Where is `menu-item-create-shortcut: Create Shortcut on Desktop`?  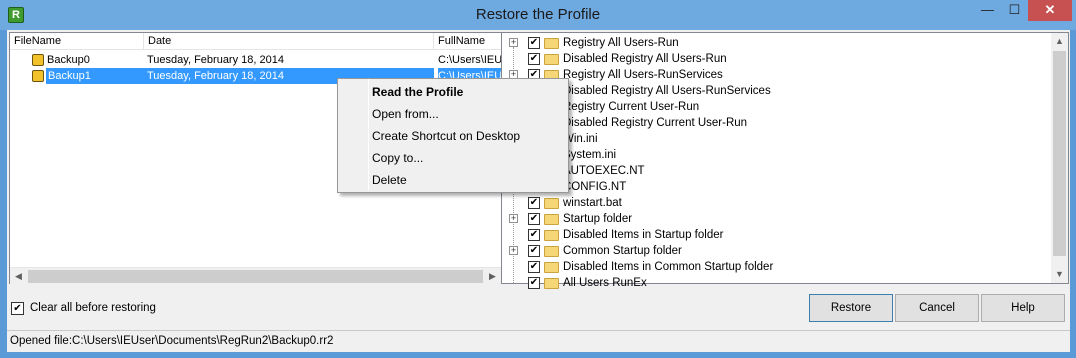 menu-item-create-shortcut: Create Shortcut on Desktop is located at coordinates (453, 136).